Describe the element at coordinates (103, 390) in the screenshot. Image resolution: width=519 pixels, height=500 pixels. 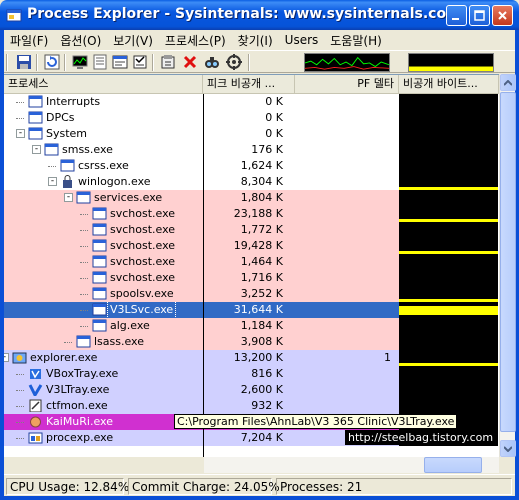
I see `process-name-cell: V3LTray.exe` at that location.